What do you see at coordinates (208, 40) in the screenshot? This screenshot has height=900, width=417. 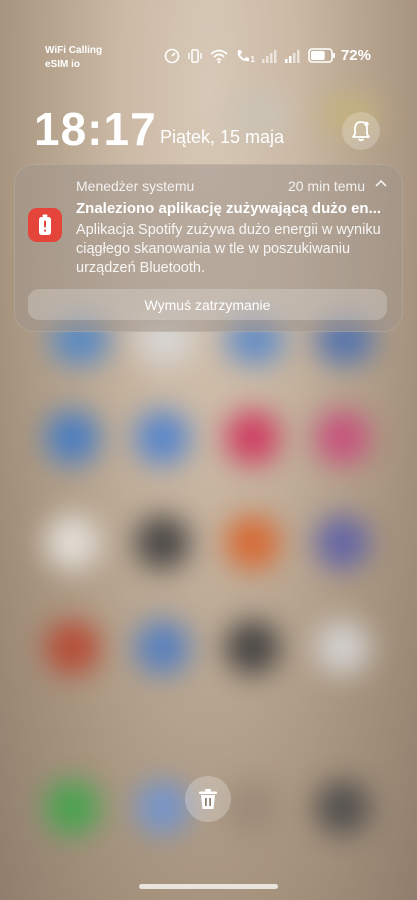 I see `status-bar: WiFi Calling eSIM io 1 72%` at bounding box center [208, 40].